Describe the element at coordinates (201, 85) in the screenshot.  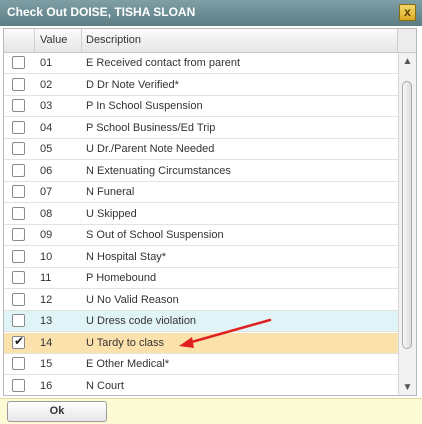
I see `table-row: 02 D Dr Note Verified*` at that location.